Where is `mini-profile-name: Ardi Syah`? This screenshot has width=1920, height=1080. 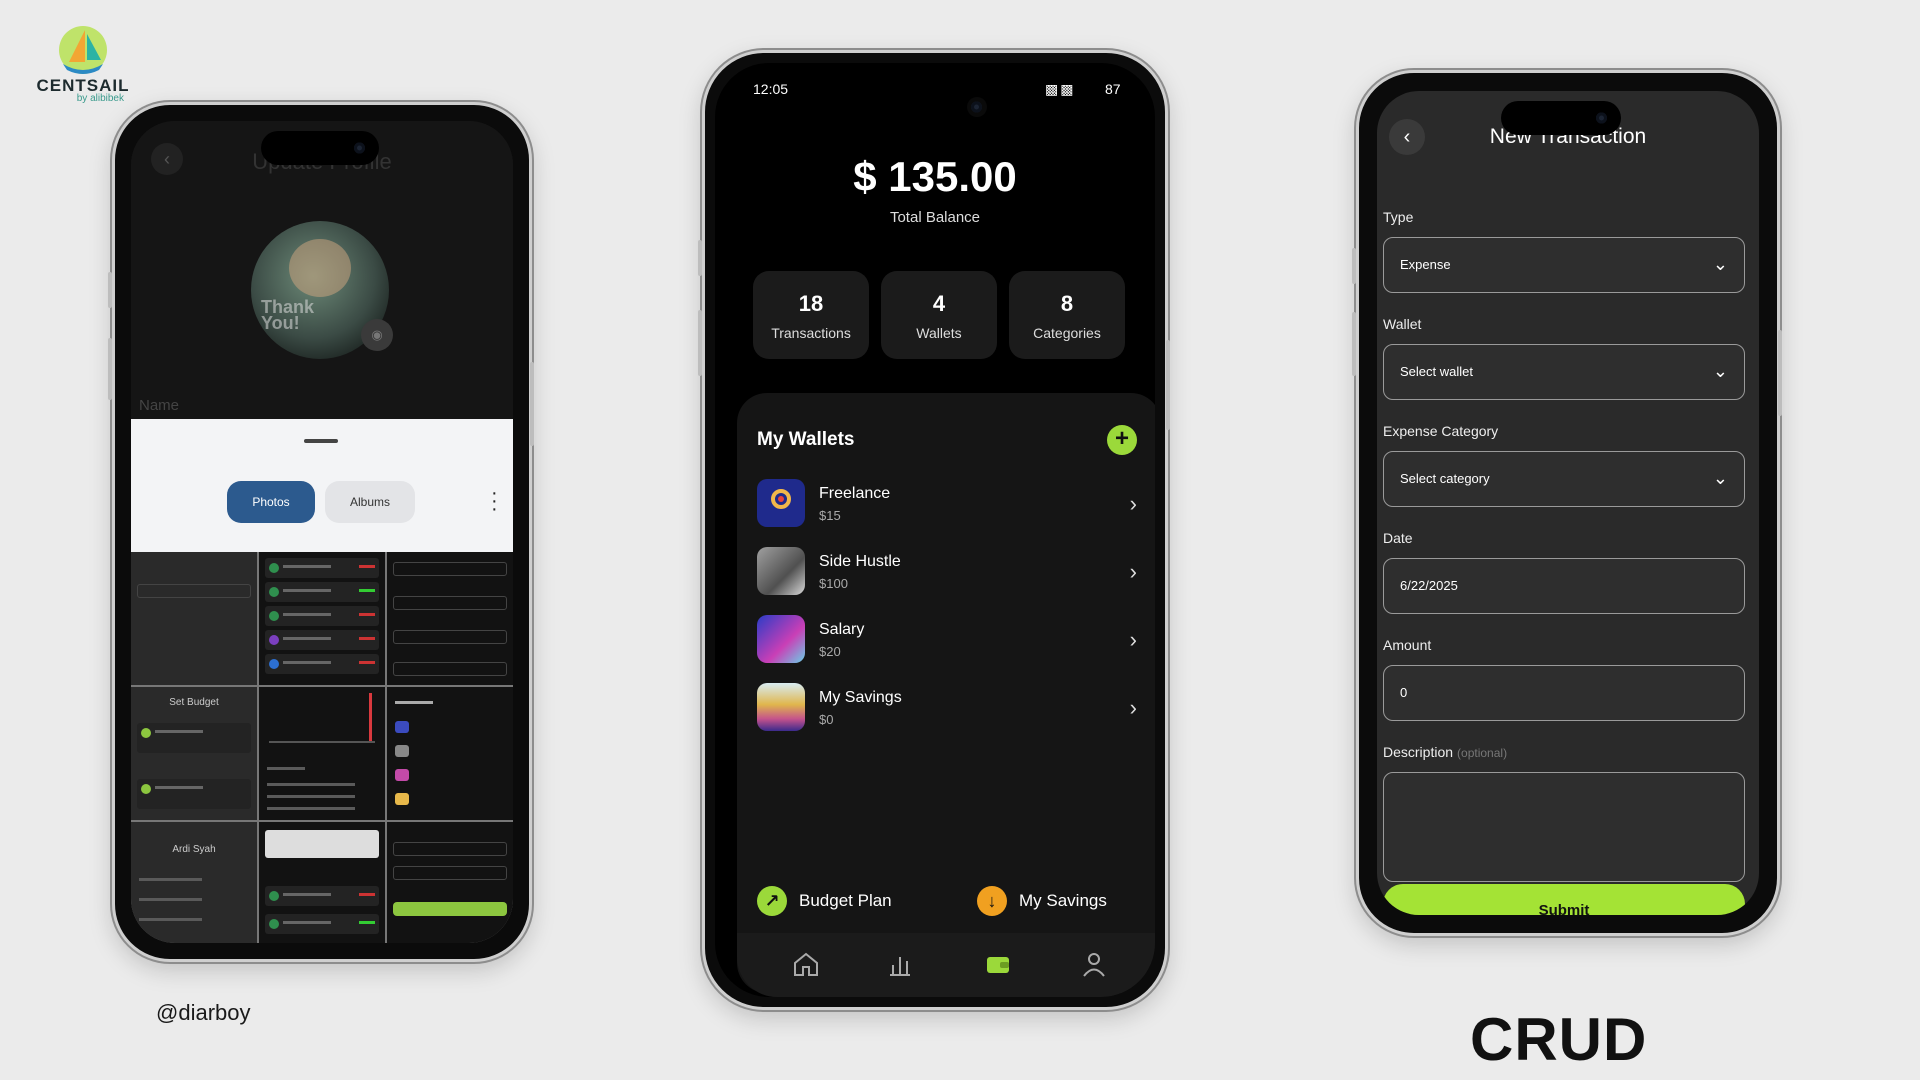 mini-profile-name: Ardi Syah is located at coordinates (194, 849).